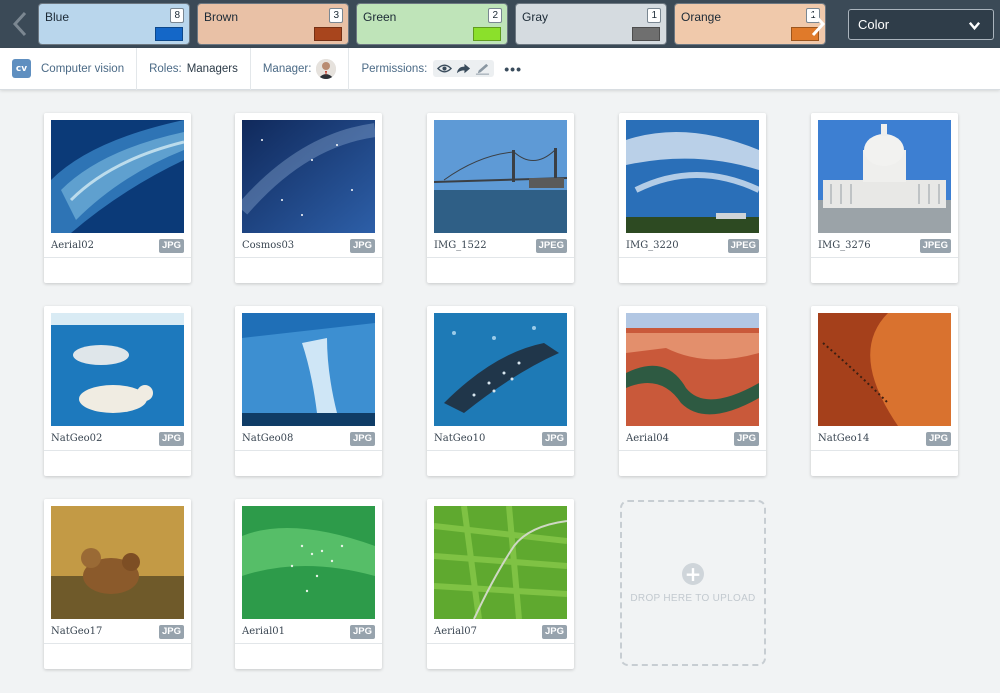 This screenshot has width=1000, height=693. I want to click on image-filename: NatGeo08, so click(268, 438).